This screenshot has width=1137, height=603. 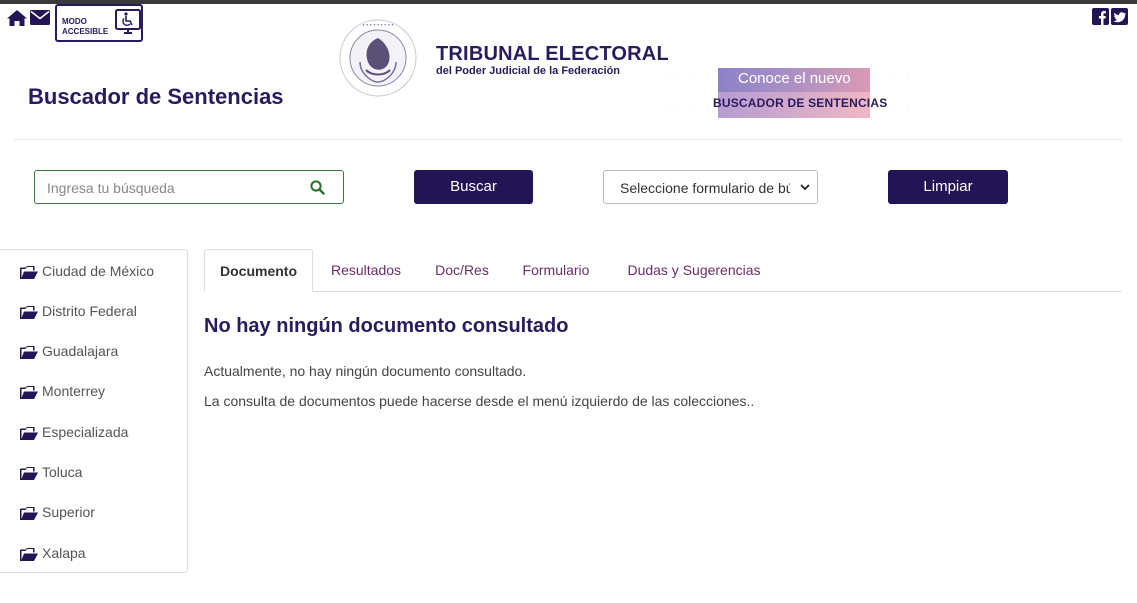 What do you see at coordinates (805, 188) in the screenshot?
I see `chevron-down-icon` at bounding box center [805, 188].